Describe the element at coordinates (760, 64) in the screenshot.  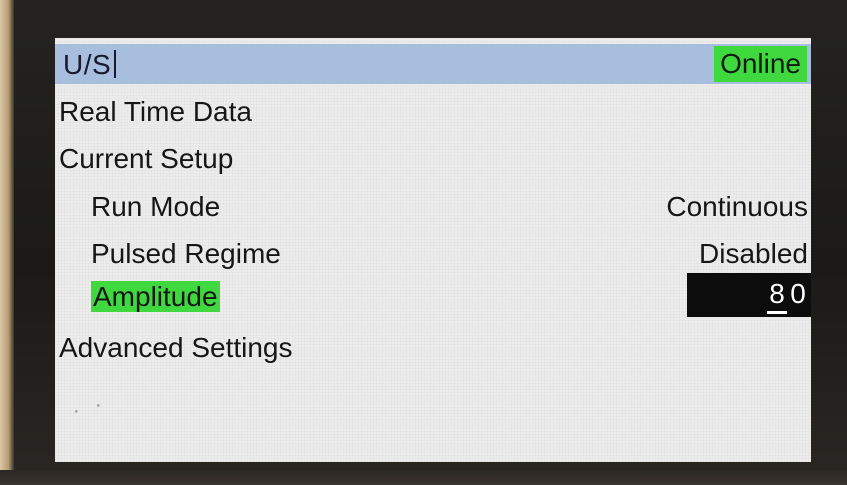
I see `status-badge: Online` at that location.